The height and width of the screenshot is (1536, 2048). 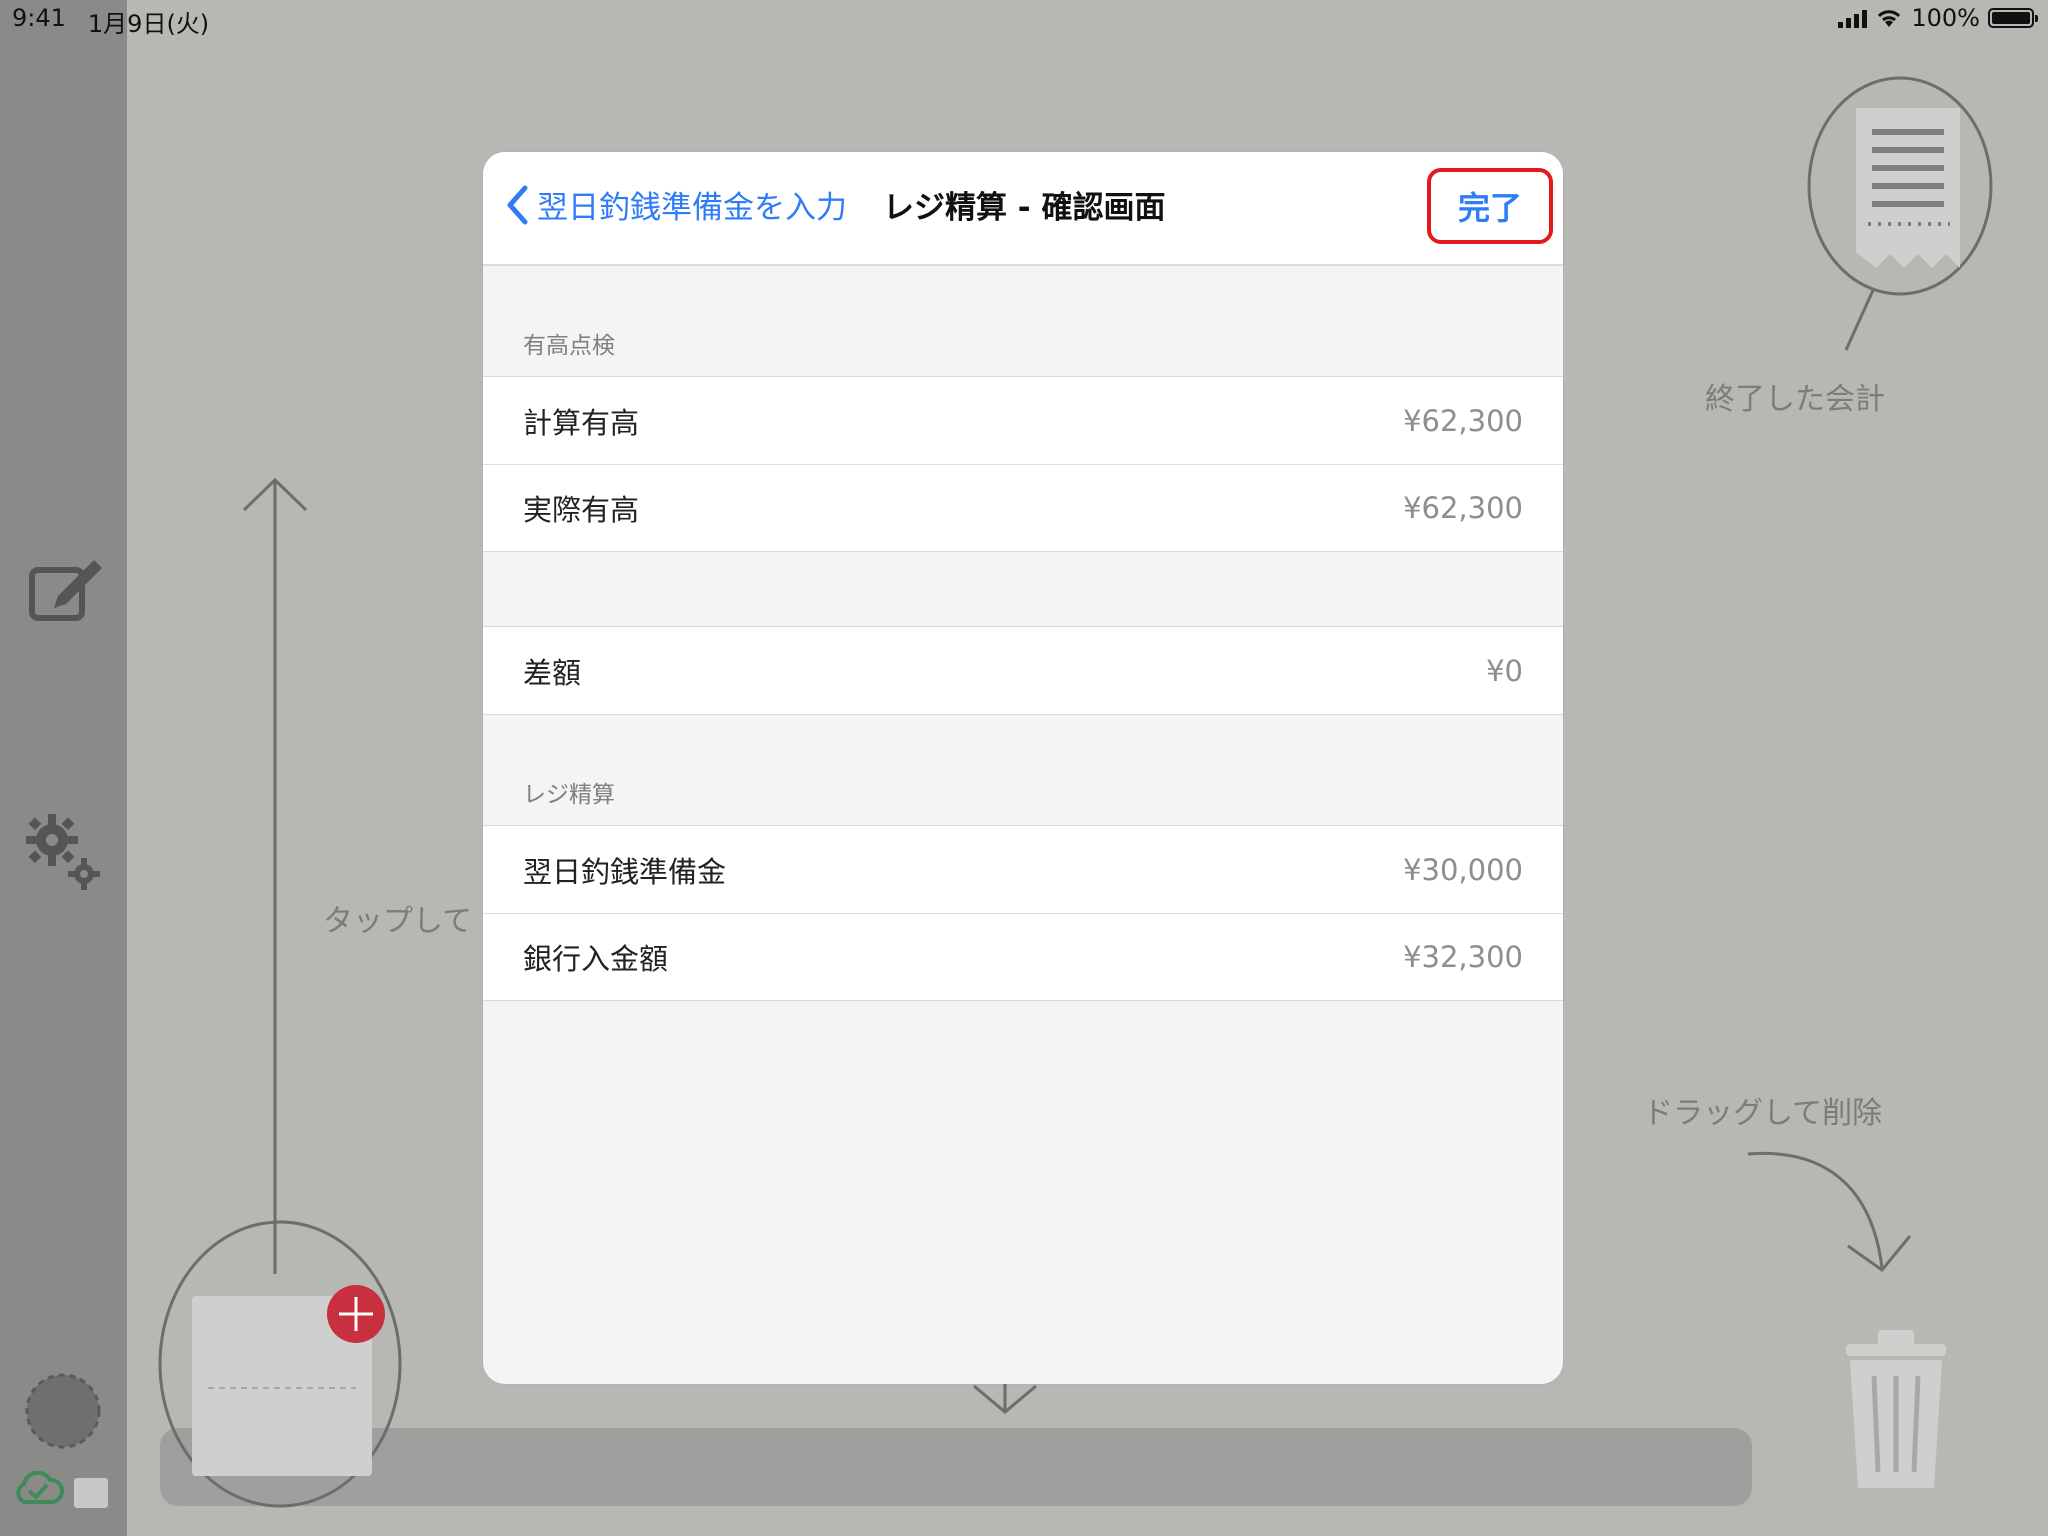 What do you see at coordinates (64, 854) in the screenshot?
I see `settings-icon` at bounding box center [64, 854].